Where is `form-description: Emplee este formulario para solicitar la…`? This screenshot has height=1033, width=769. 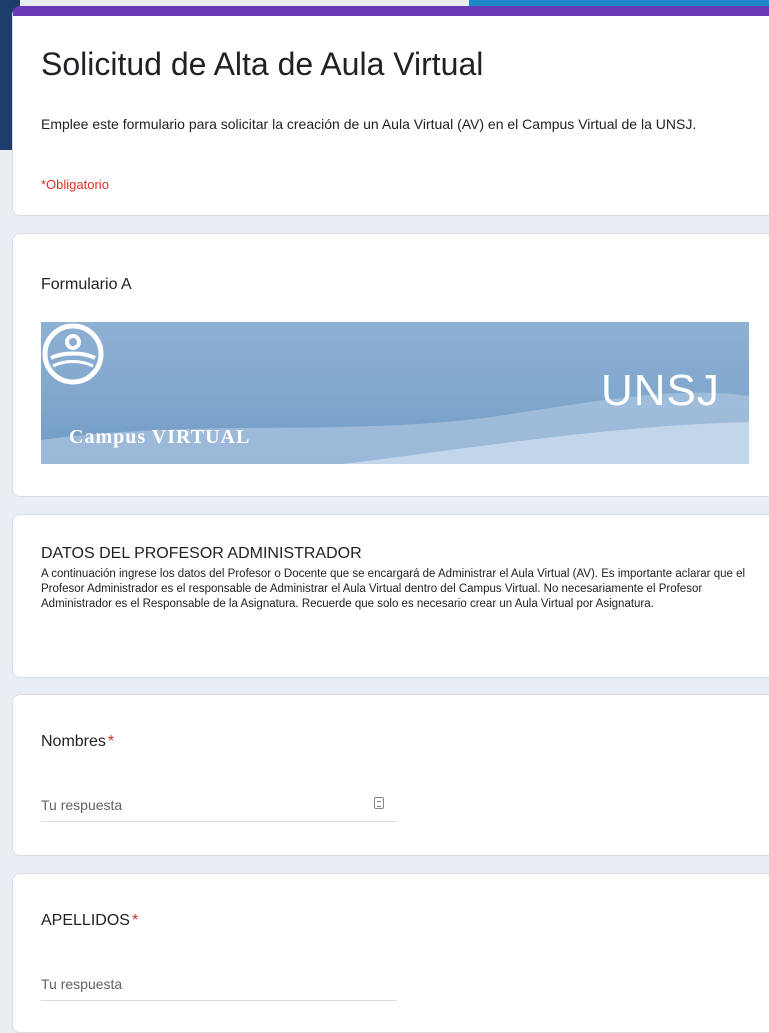
form-description: Emplee este formulario para solicitar la… is located at coordinates (369, 124).